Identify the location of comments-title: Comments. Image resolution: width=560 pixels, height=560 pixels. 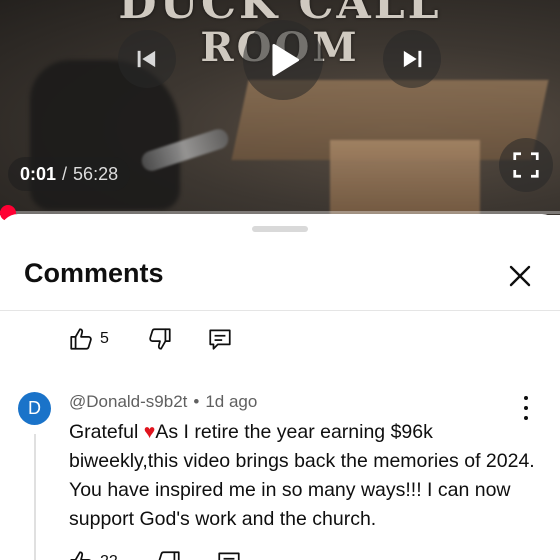
(94, 273).